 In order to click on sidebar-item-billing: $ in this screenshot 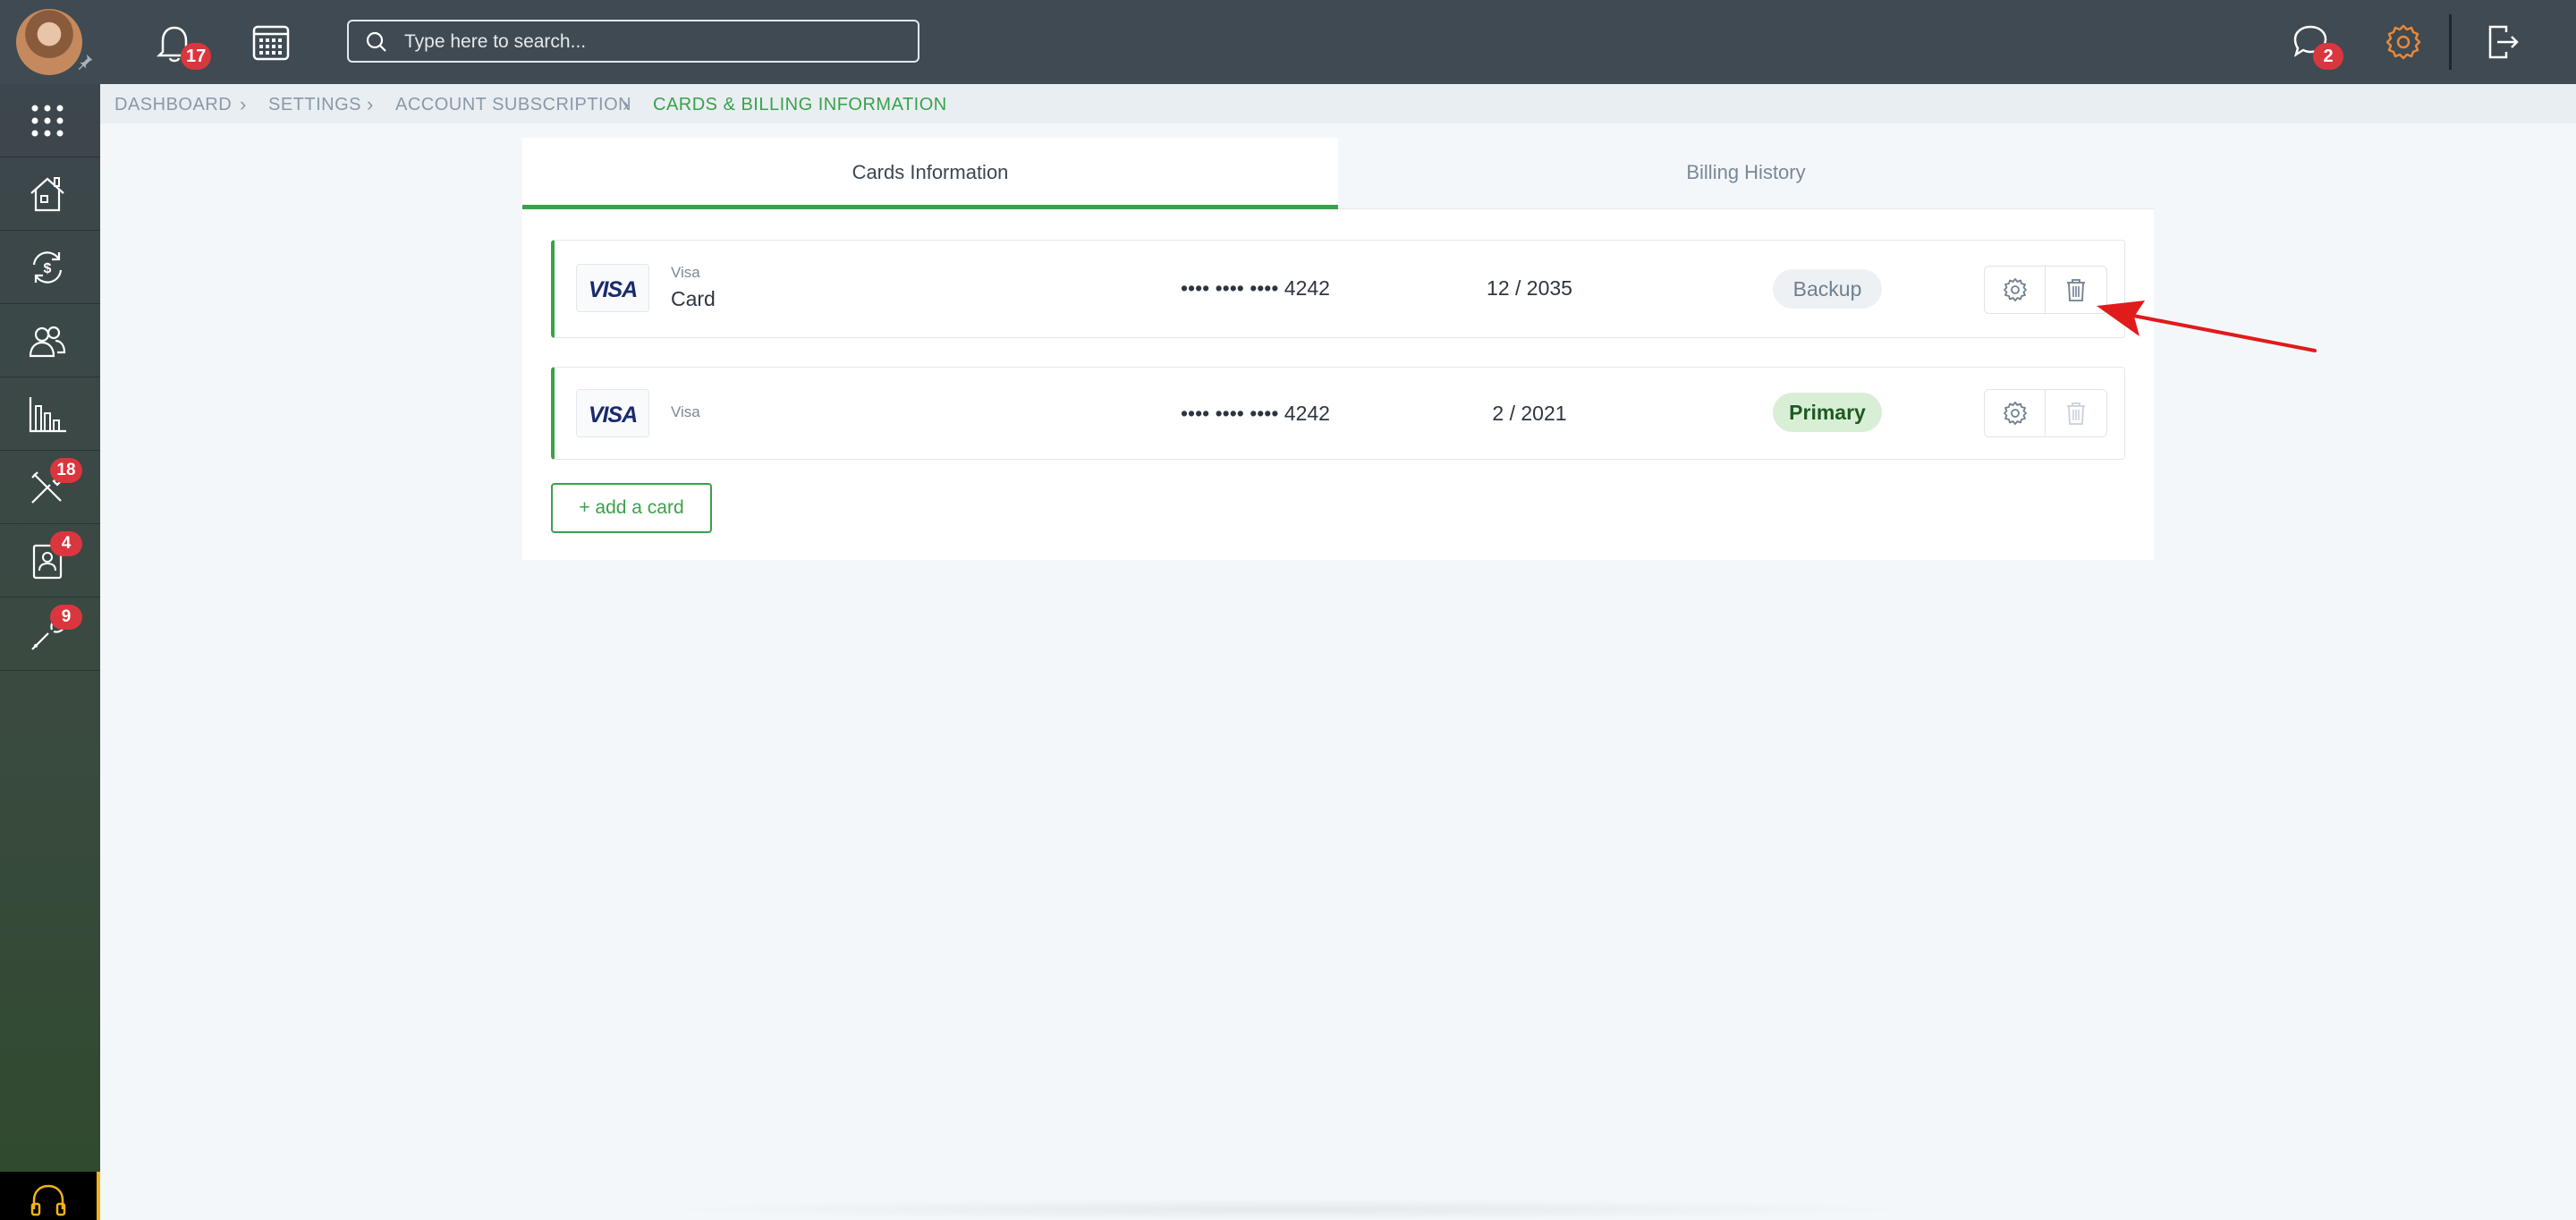, I will do `click(50, 267)`.